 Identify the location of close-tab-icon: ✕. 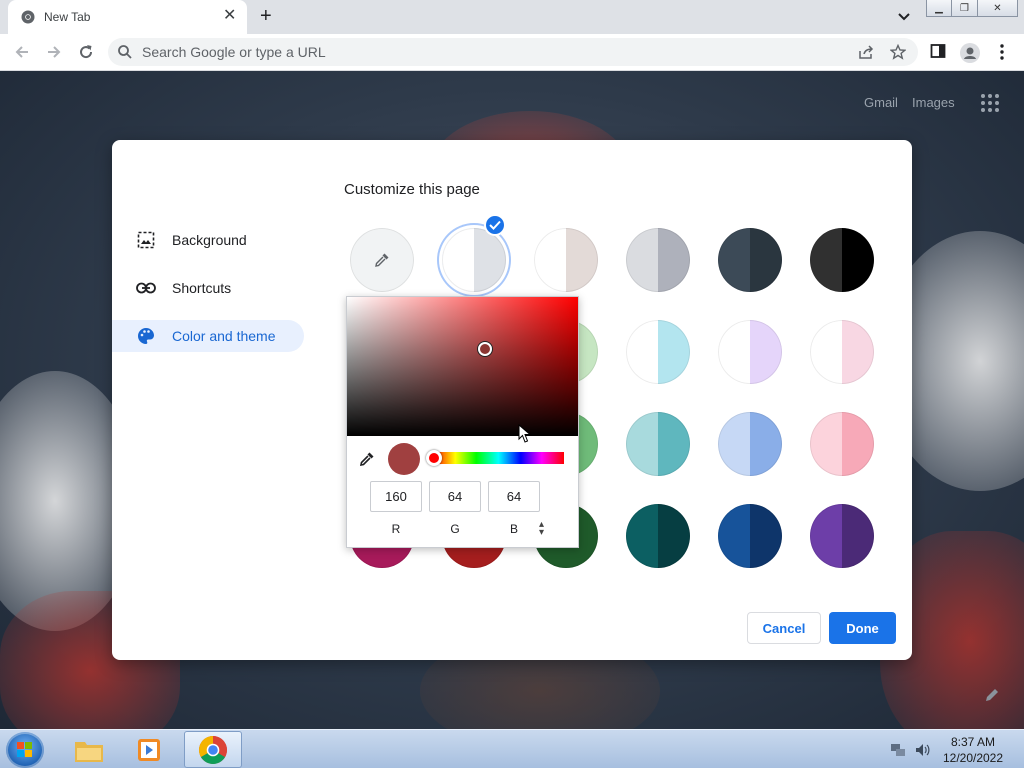
(229, 16).